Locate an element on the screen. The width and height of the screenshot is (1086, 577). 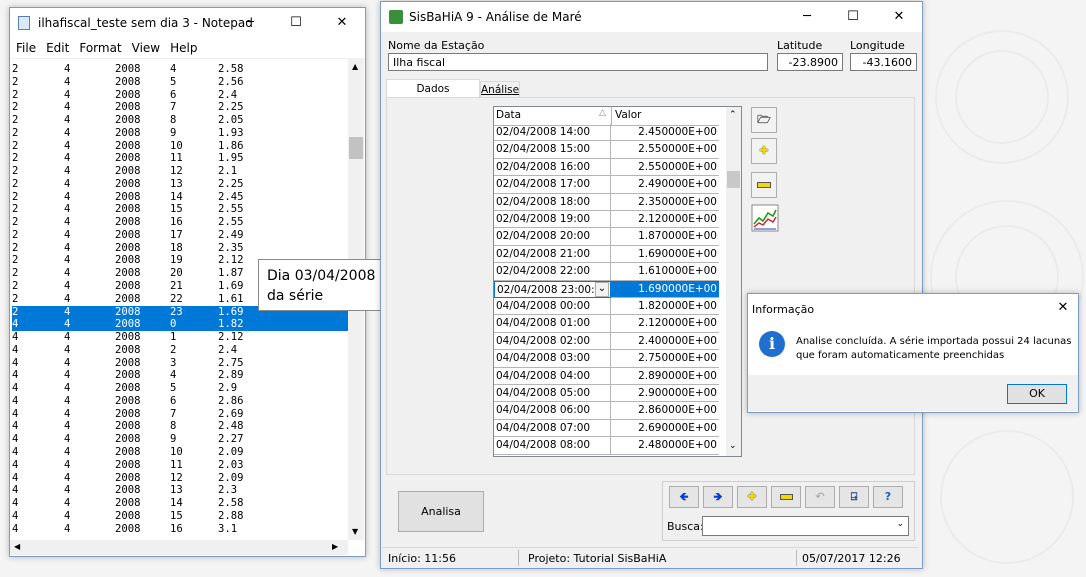
value-cell: 2.350000E+00 is located at coordinates (665, 202).